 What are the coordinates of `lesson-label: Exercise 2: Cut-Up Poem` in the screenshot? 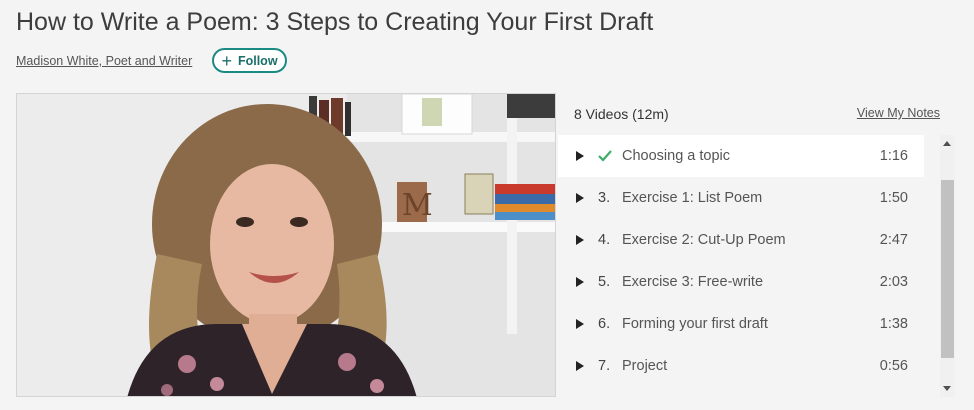 It's located at (704, 240).